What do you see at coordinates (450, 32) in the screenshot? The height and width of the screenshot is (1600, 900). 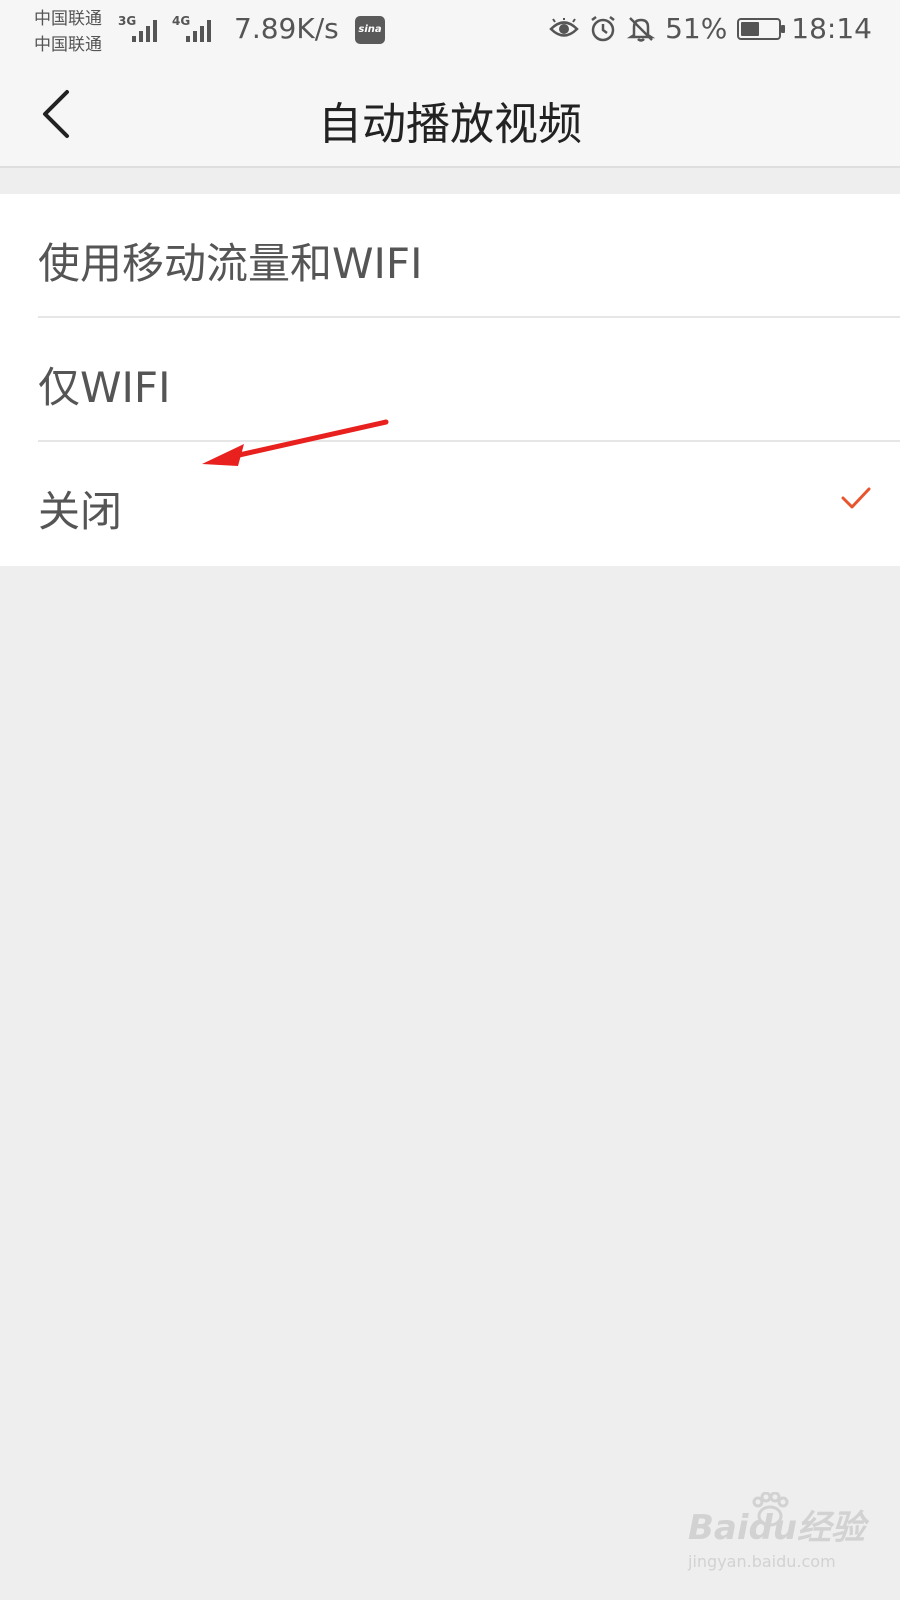 I see `status-bar: 中国联通 中国联通 3G 4G 7.89K/s sina 51% 18:14` at bounding box center [450, 32].